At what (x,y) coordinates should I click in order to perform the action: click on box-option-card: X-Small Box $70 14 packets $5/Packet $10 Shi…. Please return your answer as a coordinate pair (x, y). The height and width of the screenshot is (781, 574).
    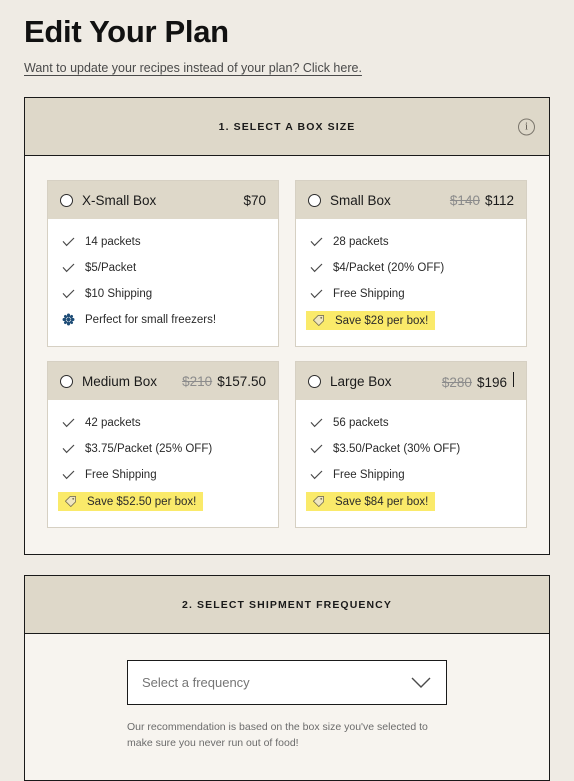
    Looking at the image, I should click on (163, 263).